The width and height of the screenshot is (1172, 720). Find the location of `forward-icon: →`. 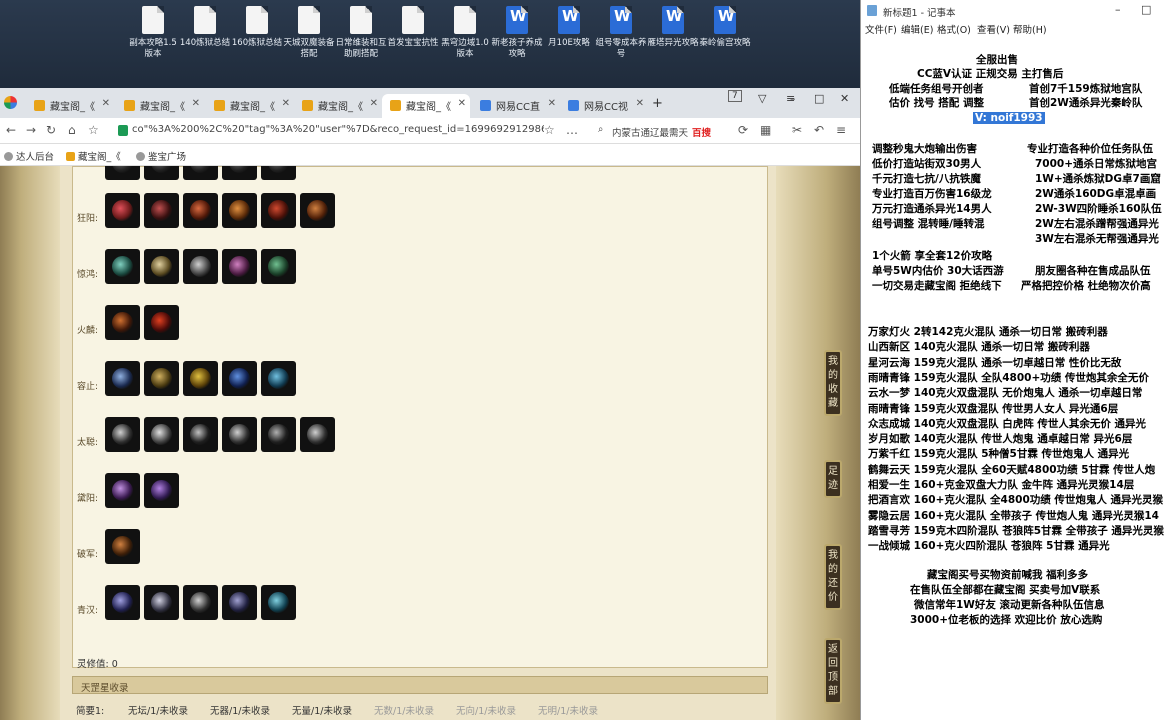

forward-icon: → is located at coordinates (31, 130).